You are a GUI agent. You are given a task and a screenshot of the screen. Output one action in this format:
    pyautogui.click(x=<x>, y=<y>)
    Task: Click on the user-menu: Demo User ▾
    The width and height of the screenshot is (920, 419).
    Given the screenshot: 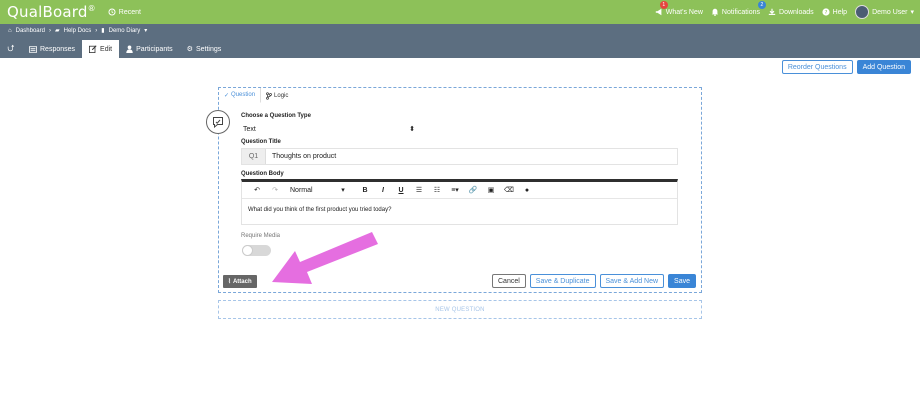 What is the action you would take?
    pyautogui.click(x=884, y=12)
    